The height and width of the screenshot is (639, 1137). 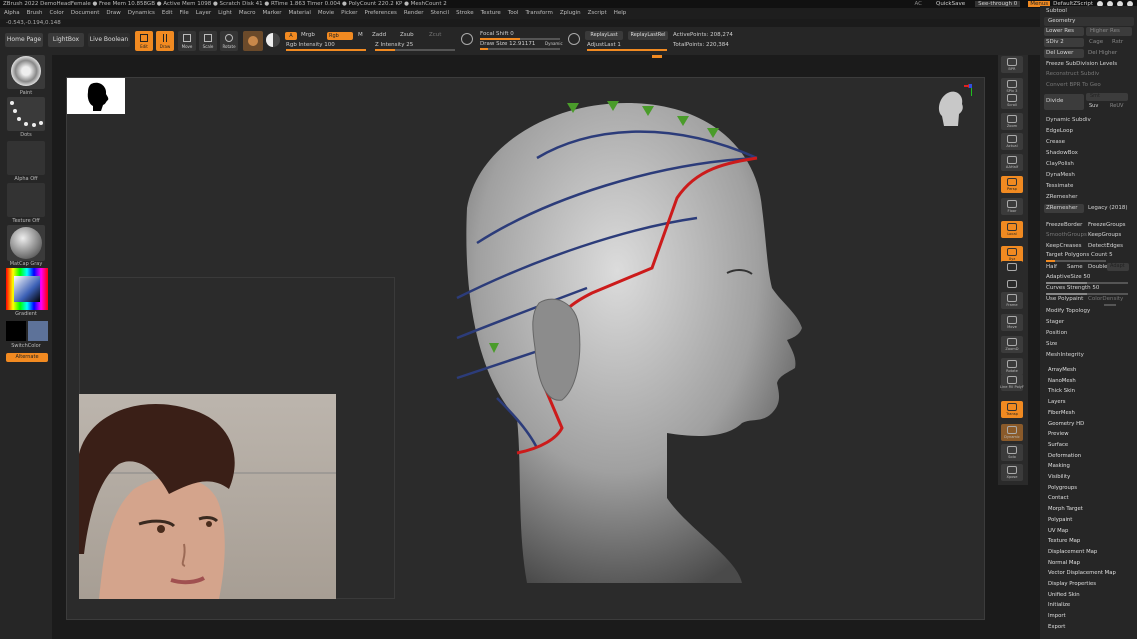 I want to click on shelf-button-line-fill-polyf: Line Fill PolyF, so click(x=1012, y=382).